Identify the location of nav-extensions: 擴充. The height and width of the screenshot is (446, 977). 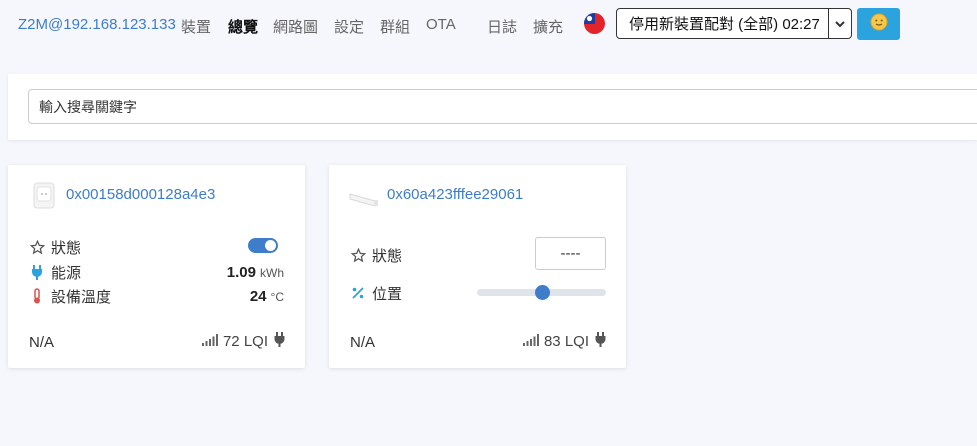
(548, 26).